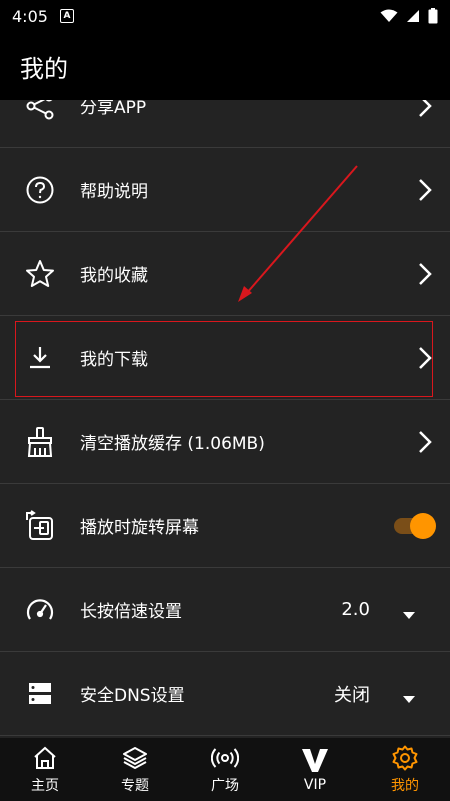 The image size is (450, 801). I want to click on menu-item-clear-cache: 清空播放缓存 (1.06MB), so click(225, 442).